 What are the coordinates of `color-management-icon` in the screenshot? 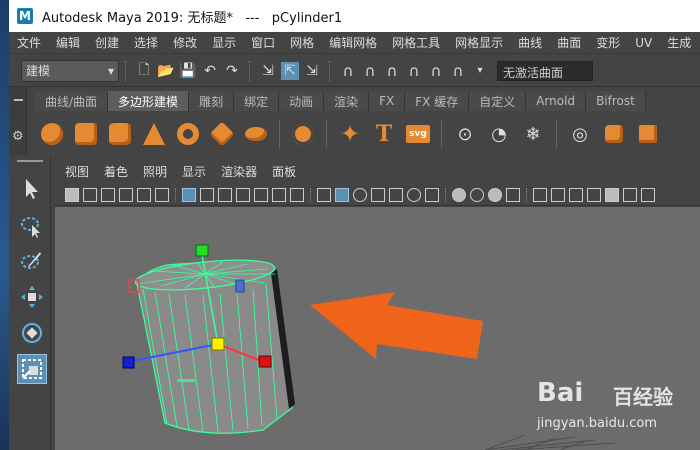 It's located at (630, 194).